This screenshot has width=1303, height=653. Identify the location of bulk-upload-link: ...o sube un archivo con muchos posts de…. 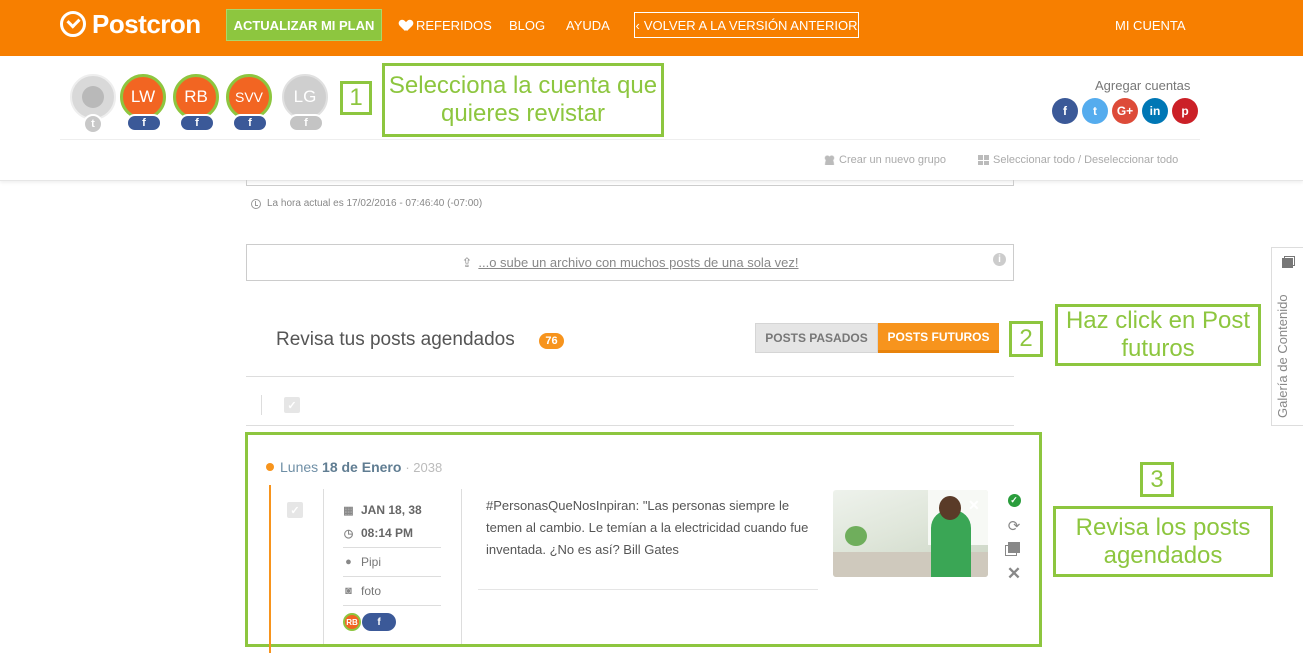
(638, 262).